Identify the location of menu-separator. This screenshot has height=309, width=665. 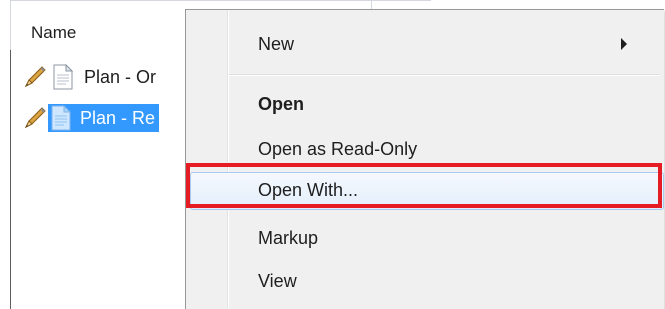
(444, 75).